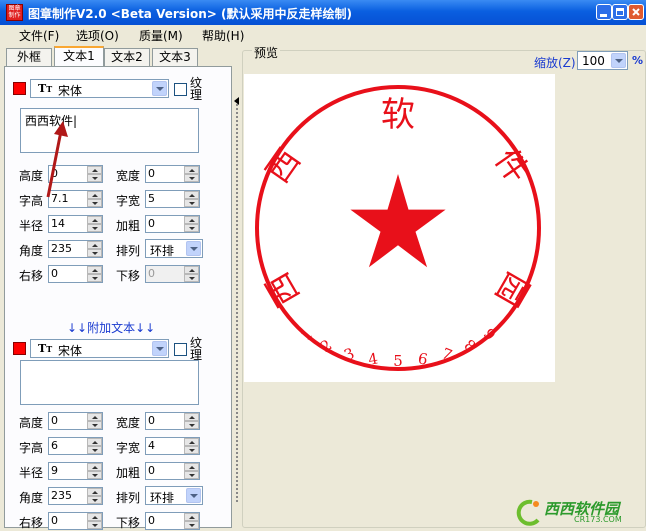  Describe the element at coordinates (14, 12) in the screenshot. I see `app-icon: 图章 制作` at that location.